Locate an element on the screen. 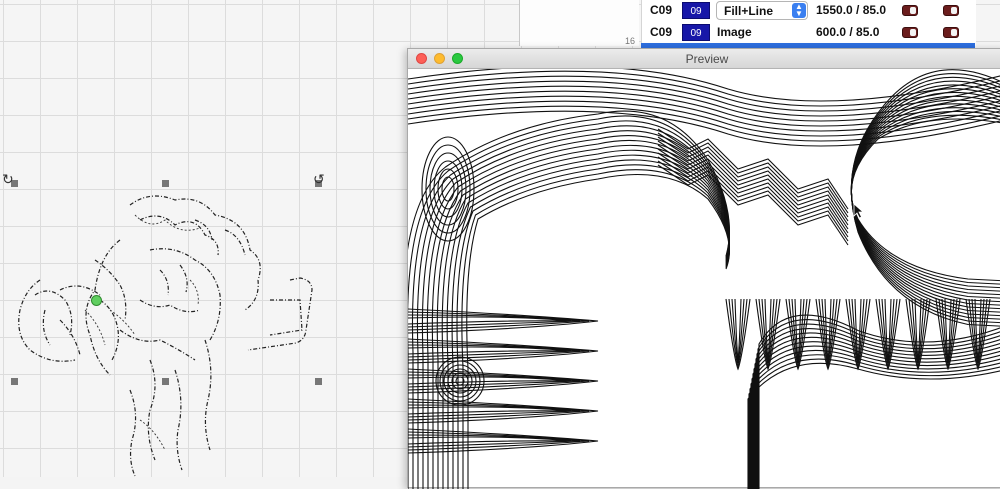 This screenshot has height=489, width=1000. preview-titlebar: Preview is located at coordinates (704, 59).